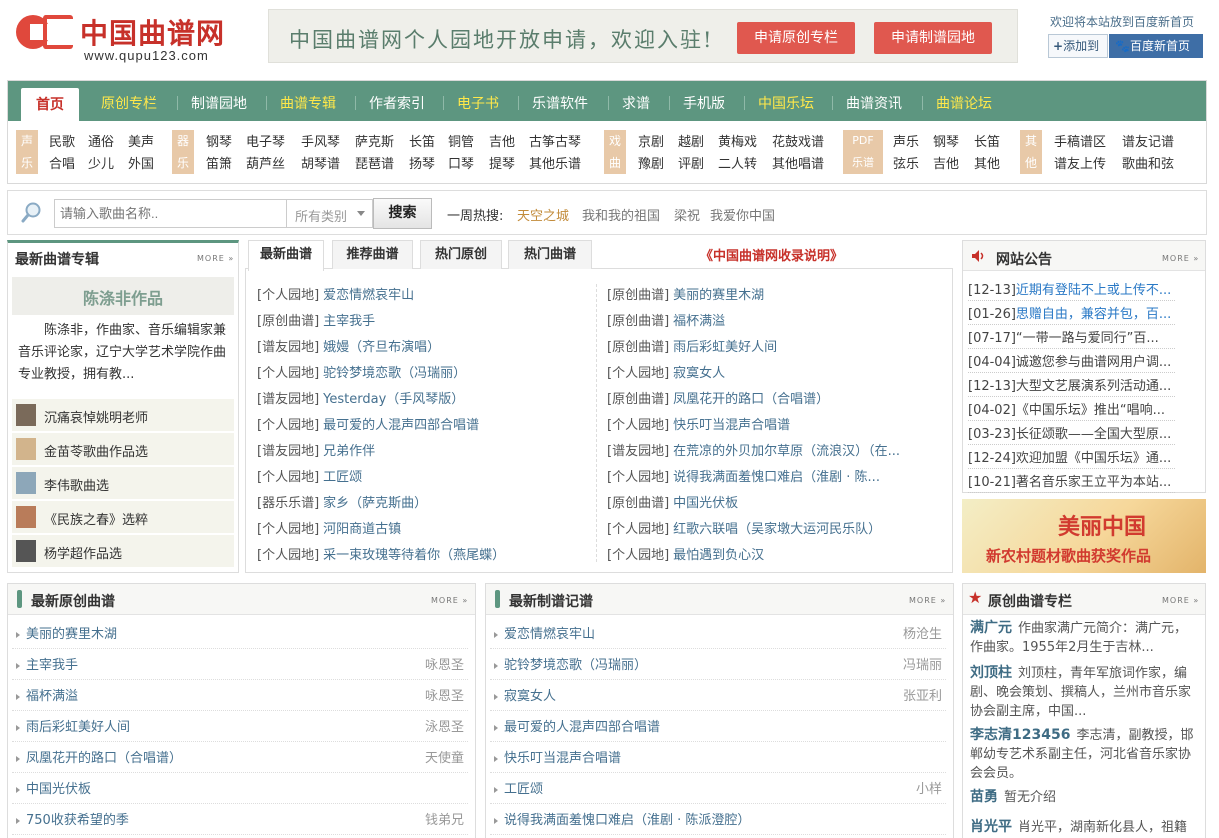  What do you see at coordinates (76, 484) in the screenshot?
I see `album-item-label: 李伟歌曲选` at bounding box center [76, 484].